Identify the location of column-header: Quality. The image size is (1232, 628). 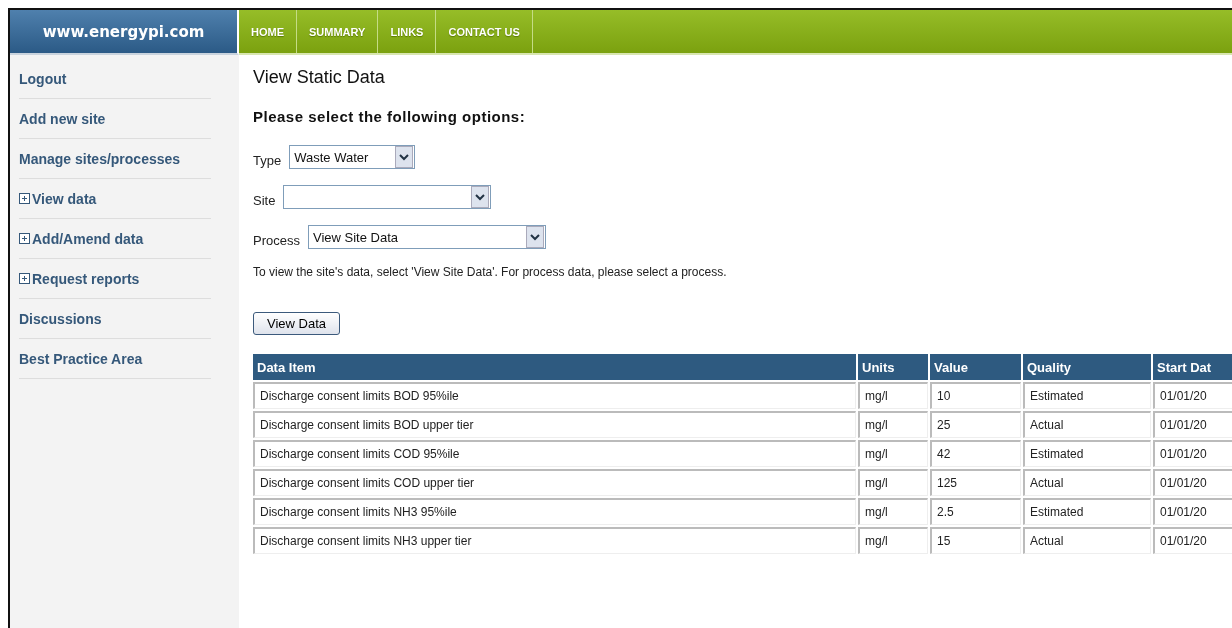
(1087, 367).